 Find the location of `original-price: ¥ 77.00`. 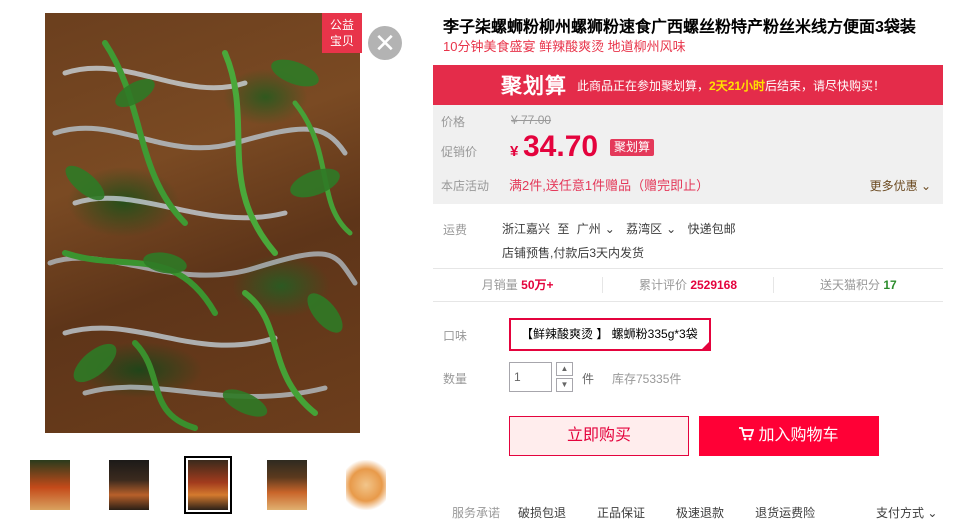

original-price: ¥ 77.00 is located at coordinates (531, 120).